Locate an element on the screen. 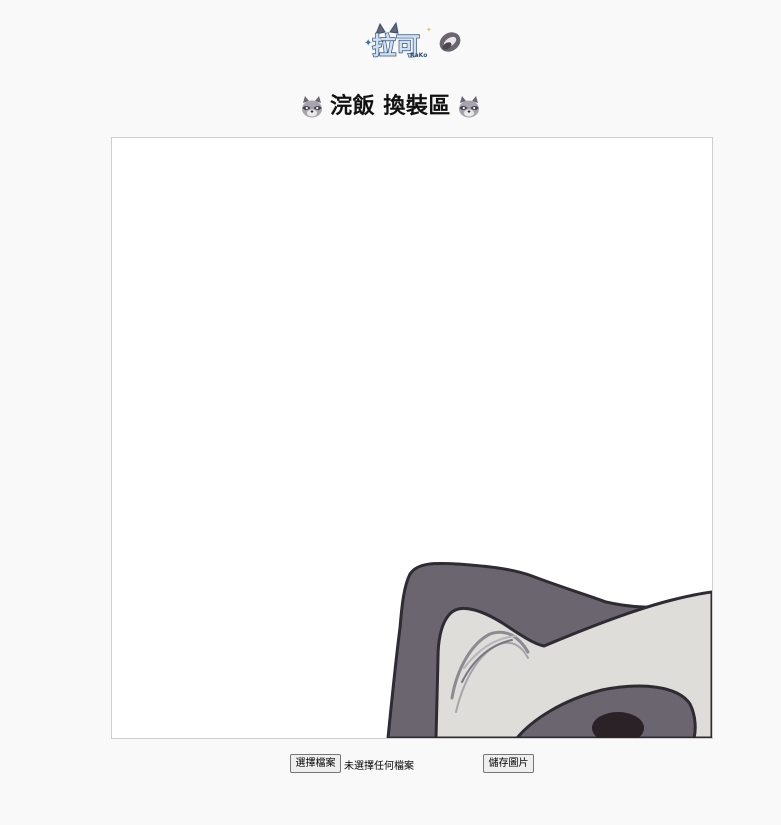 Image resolution: width=781 pixels, height=825 pixels. logo: ✦ ✦ 拉可 RaKo is located at coordinates (414, 41).